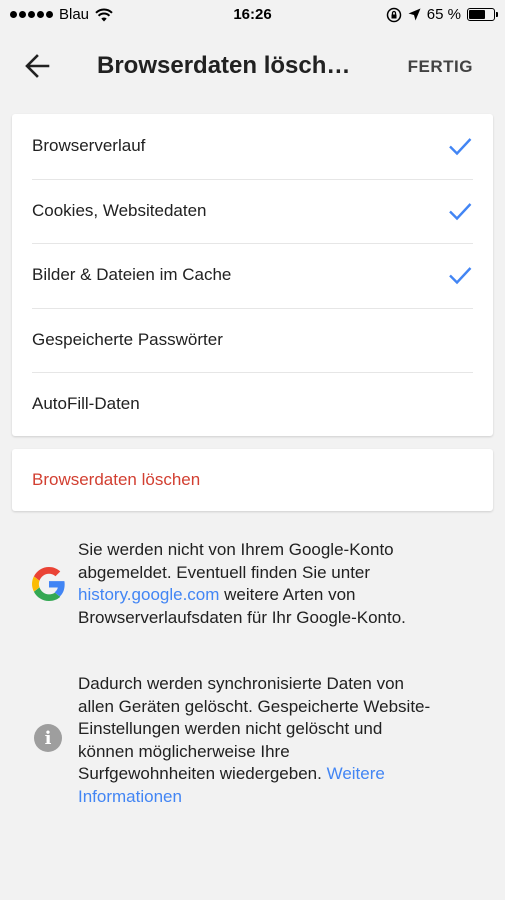  I want to click on option-row: Gespeicherte Passwörter, so click(252, 340).